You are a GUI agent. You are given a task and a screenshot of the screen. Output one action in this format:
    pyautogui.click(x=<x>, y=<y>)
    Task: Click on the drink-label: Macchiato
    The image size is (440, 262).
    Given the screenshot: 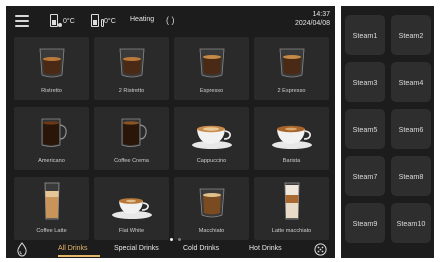 What is the action you would take?
    pyautogui.click(x=211, y=231)
    